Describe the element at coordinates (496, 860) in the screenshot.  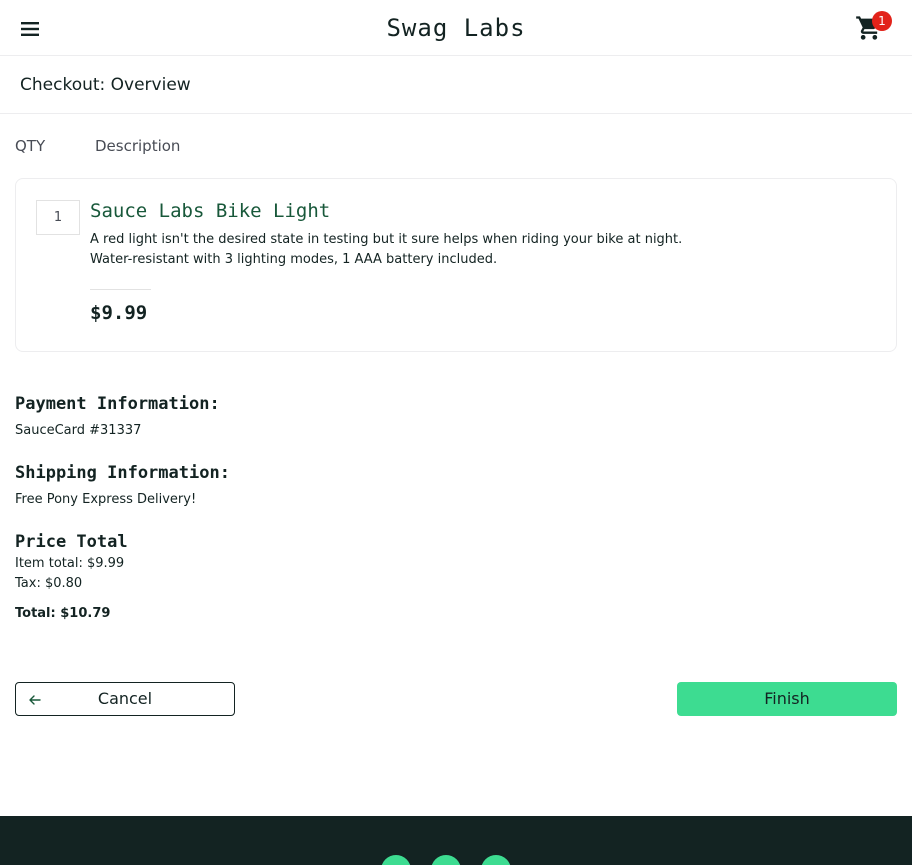
I see `linkedin-icon` at that location.